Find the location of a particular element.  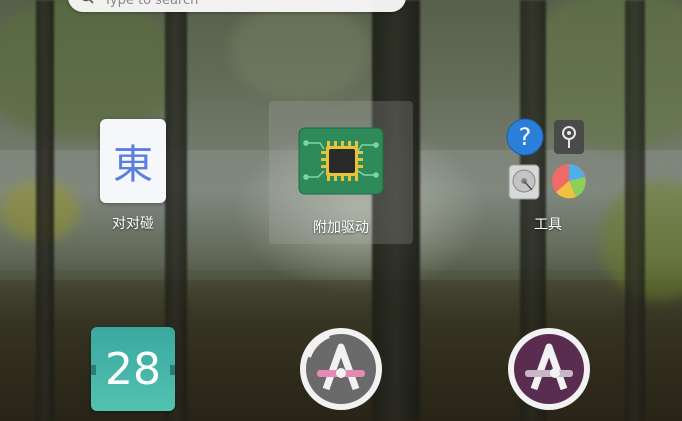

search-bar is located at coordinates (237, 6).